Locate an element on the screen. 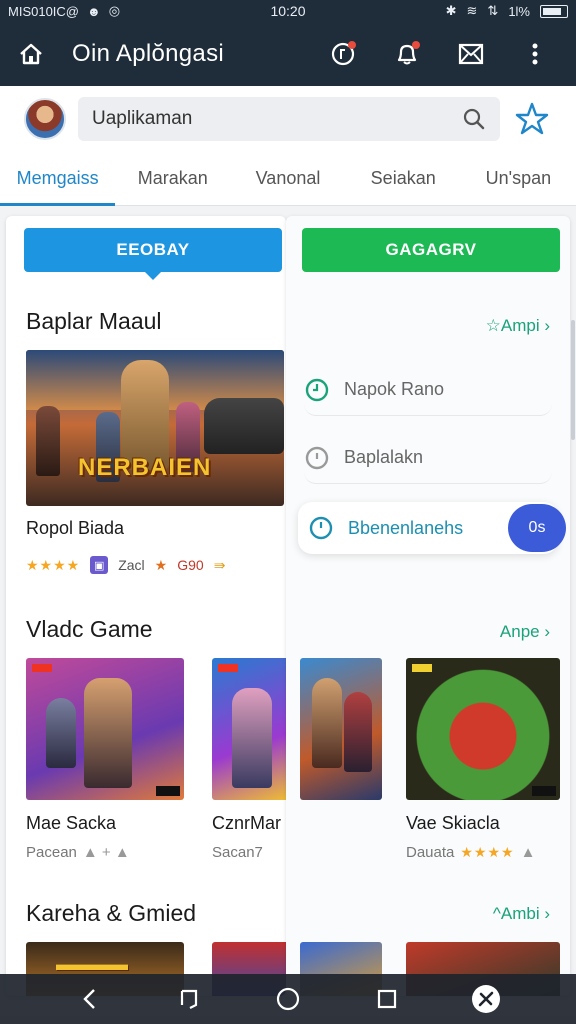  status-time: 10:20 is located at coordinates (288, 11).